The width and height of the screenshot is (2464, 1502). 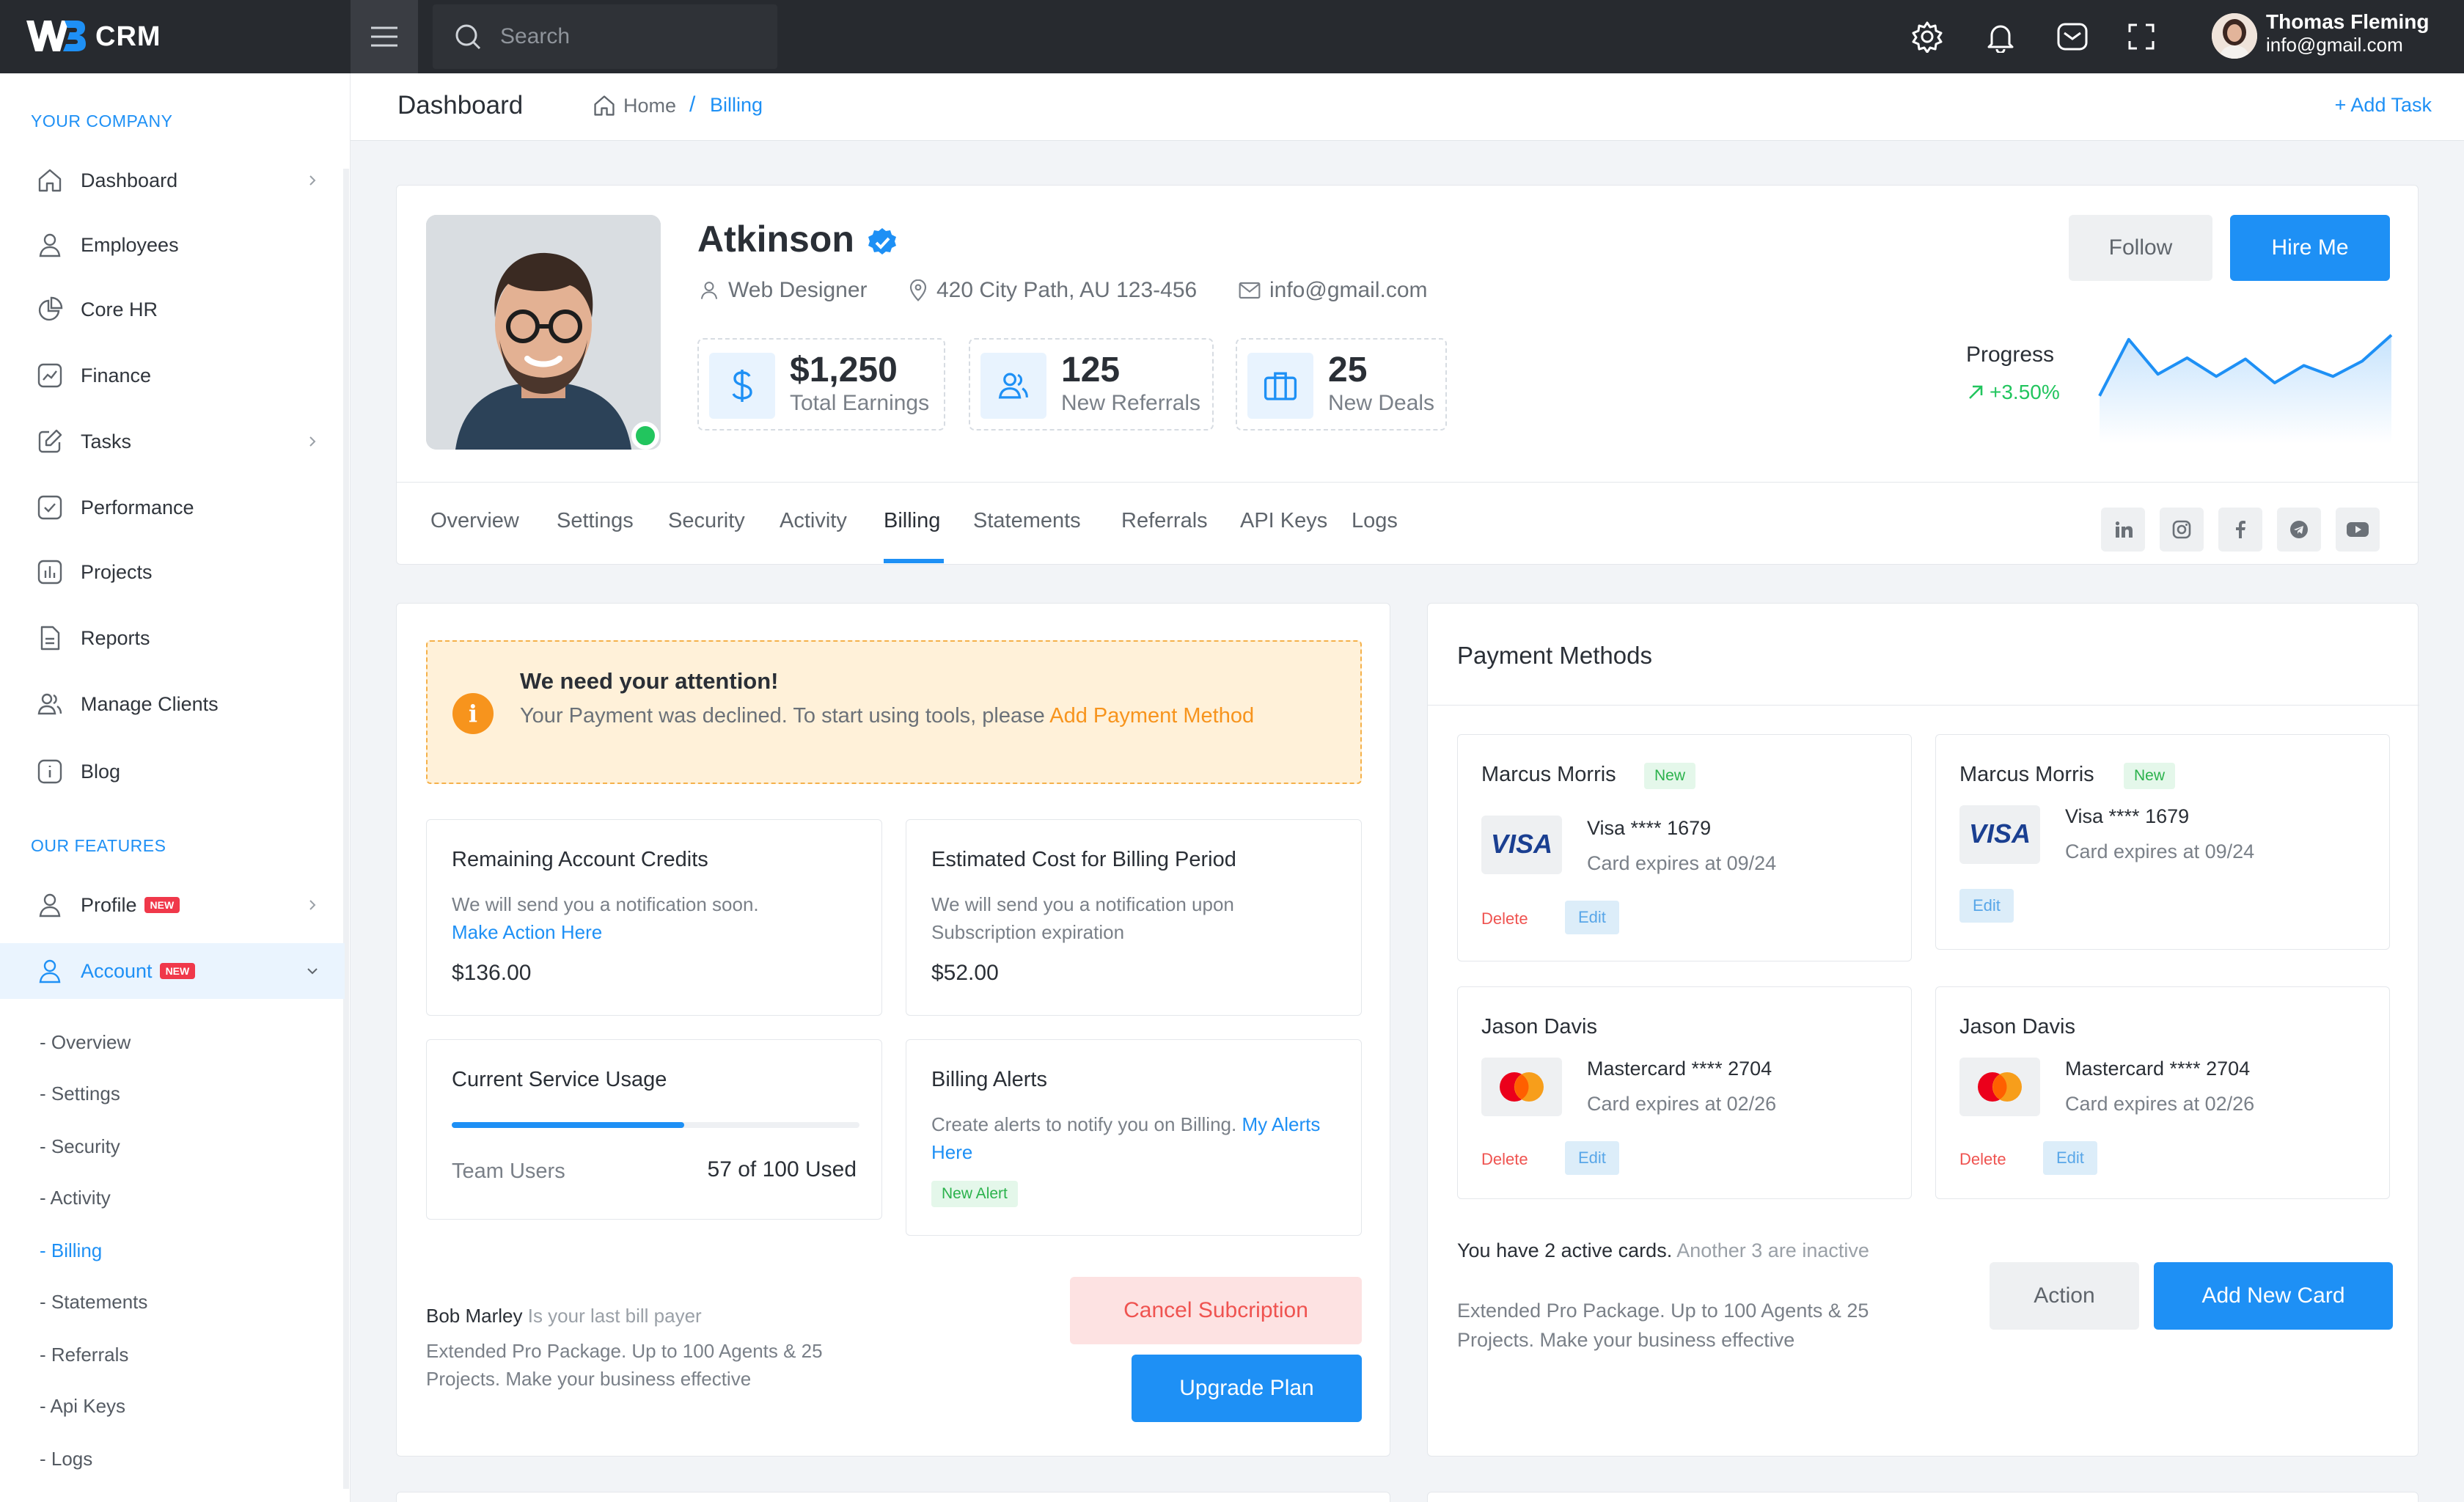 What do you see at coordinates (85, 1042) in the screenshot?
I see `submenu-overview: - Overview` at bounding box center [85, 1042].